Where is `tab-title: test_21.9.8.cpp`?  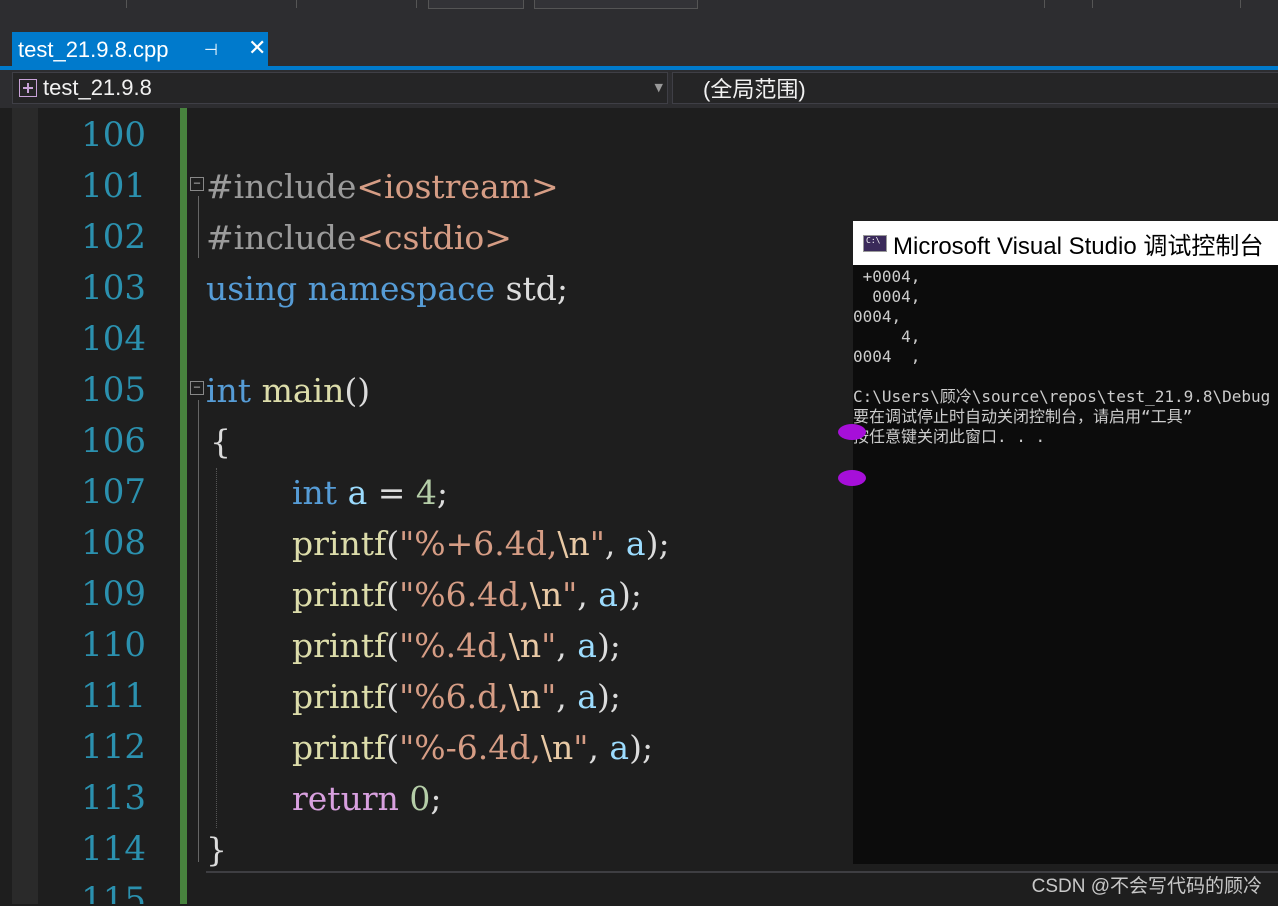
tab-title: test_21.9.8.cpp is located at coordinates (93, 49).